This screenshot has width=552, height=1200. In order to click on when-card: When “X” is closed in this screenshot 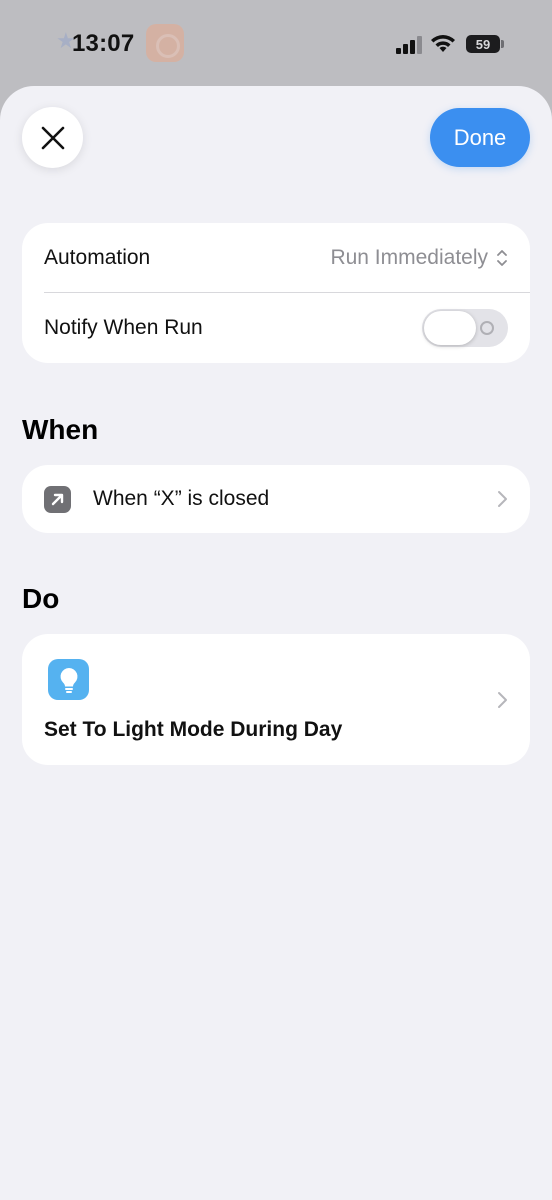, I will do `click(276, 499)`.